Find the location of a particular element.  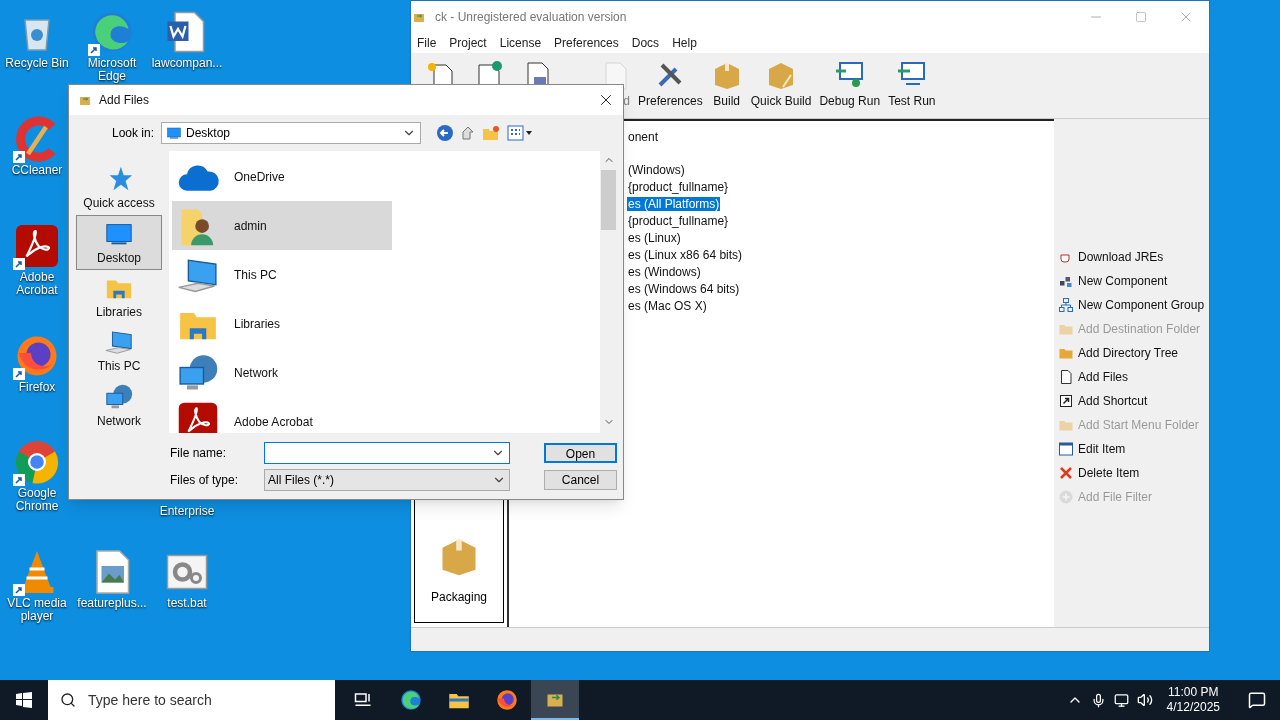

menu-item: Project is located at coordinates (468, 43).